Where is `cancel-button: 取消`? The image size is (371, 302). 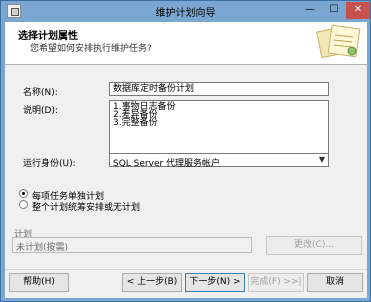 cancel-button: 取消 is located at coordinates (335, 282).